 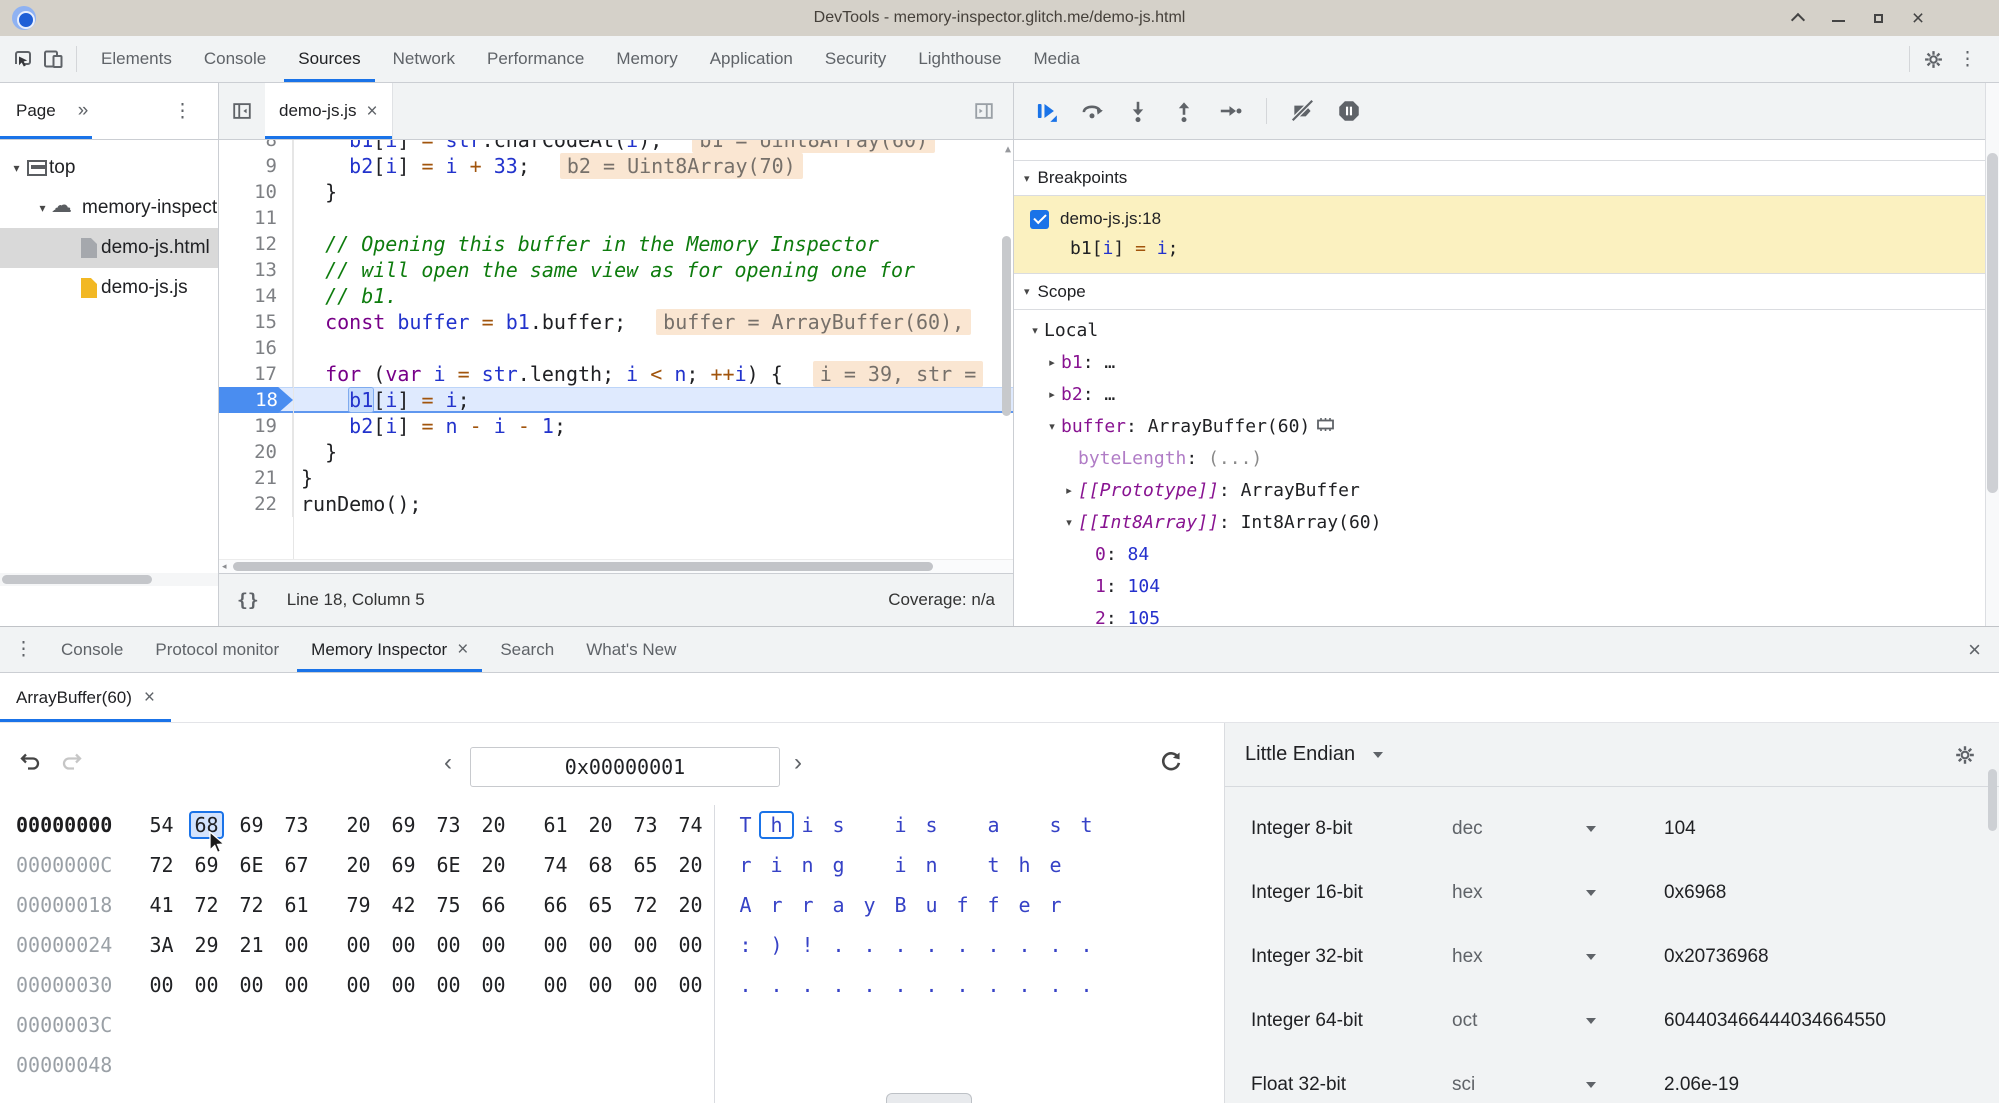 I want to click on drawer-tab-what-s-new: What's New, so click(x=631, y=649).